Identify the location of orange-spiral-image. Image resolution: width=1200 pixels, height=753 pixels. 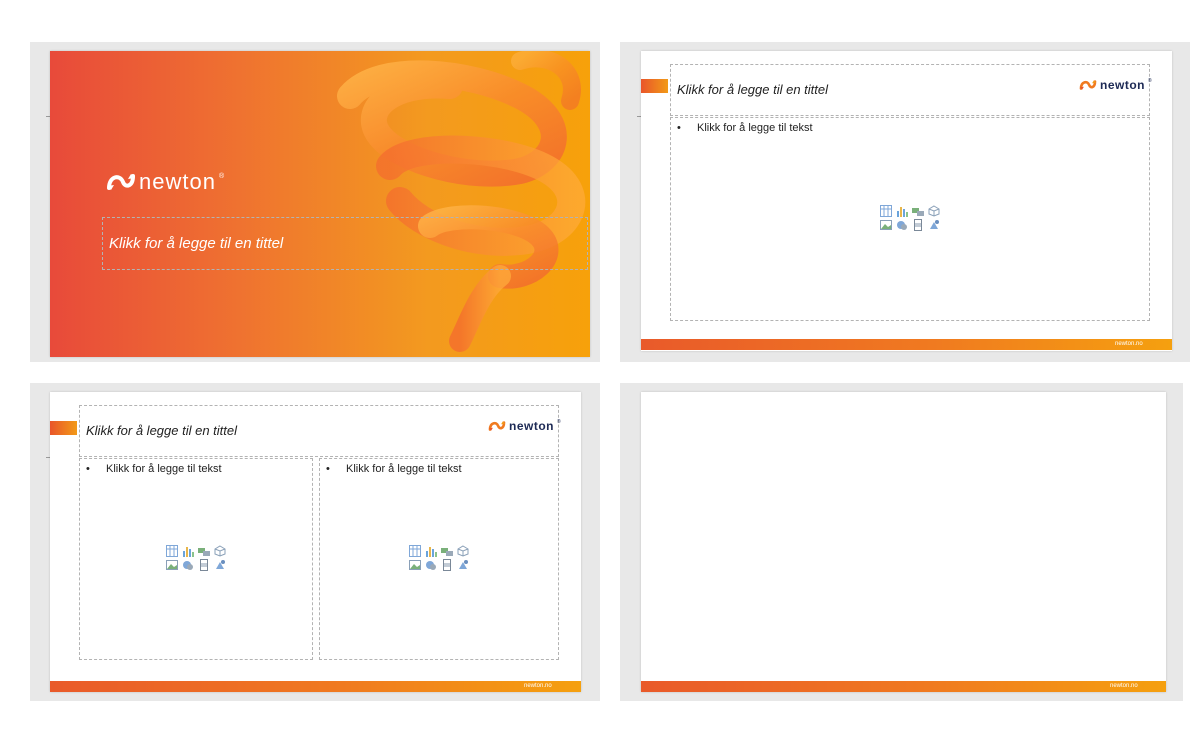
(461, 201).